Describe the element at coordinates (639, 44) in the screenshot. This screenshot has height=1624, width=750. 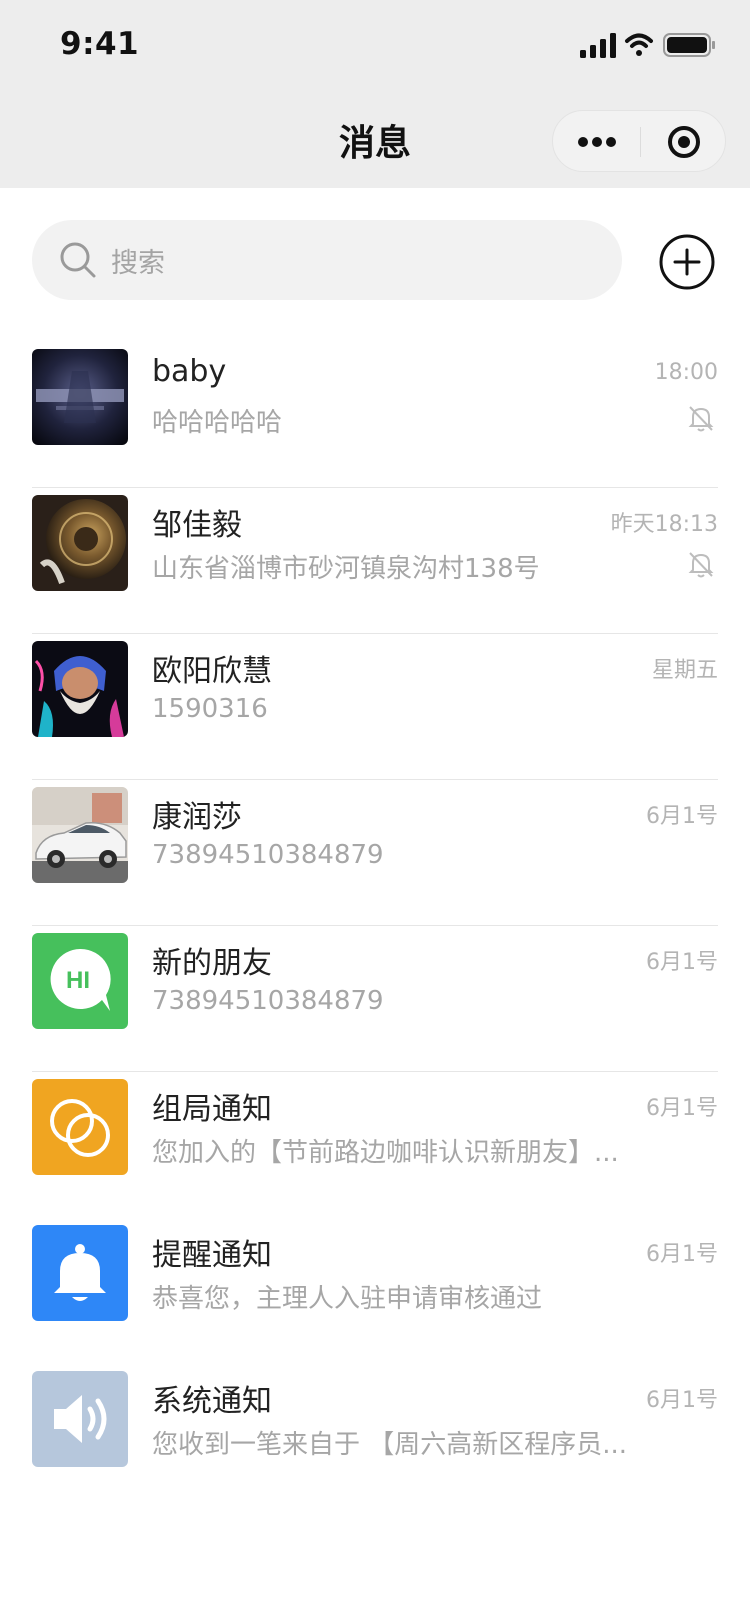
I see `wifi-icon` at that location.